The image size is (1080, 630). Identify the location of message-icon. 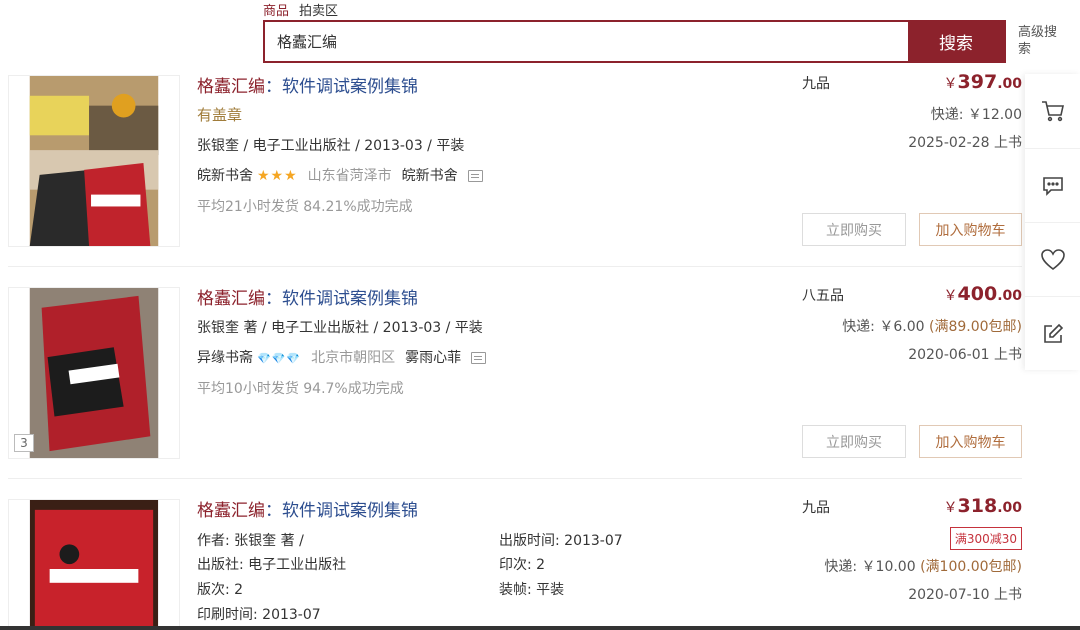
(1052, 185).